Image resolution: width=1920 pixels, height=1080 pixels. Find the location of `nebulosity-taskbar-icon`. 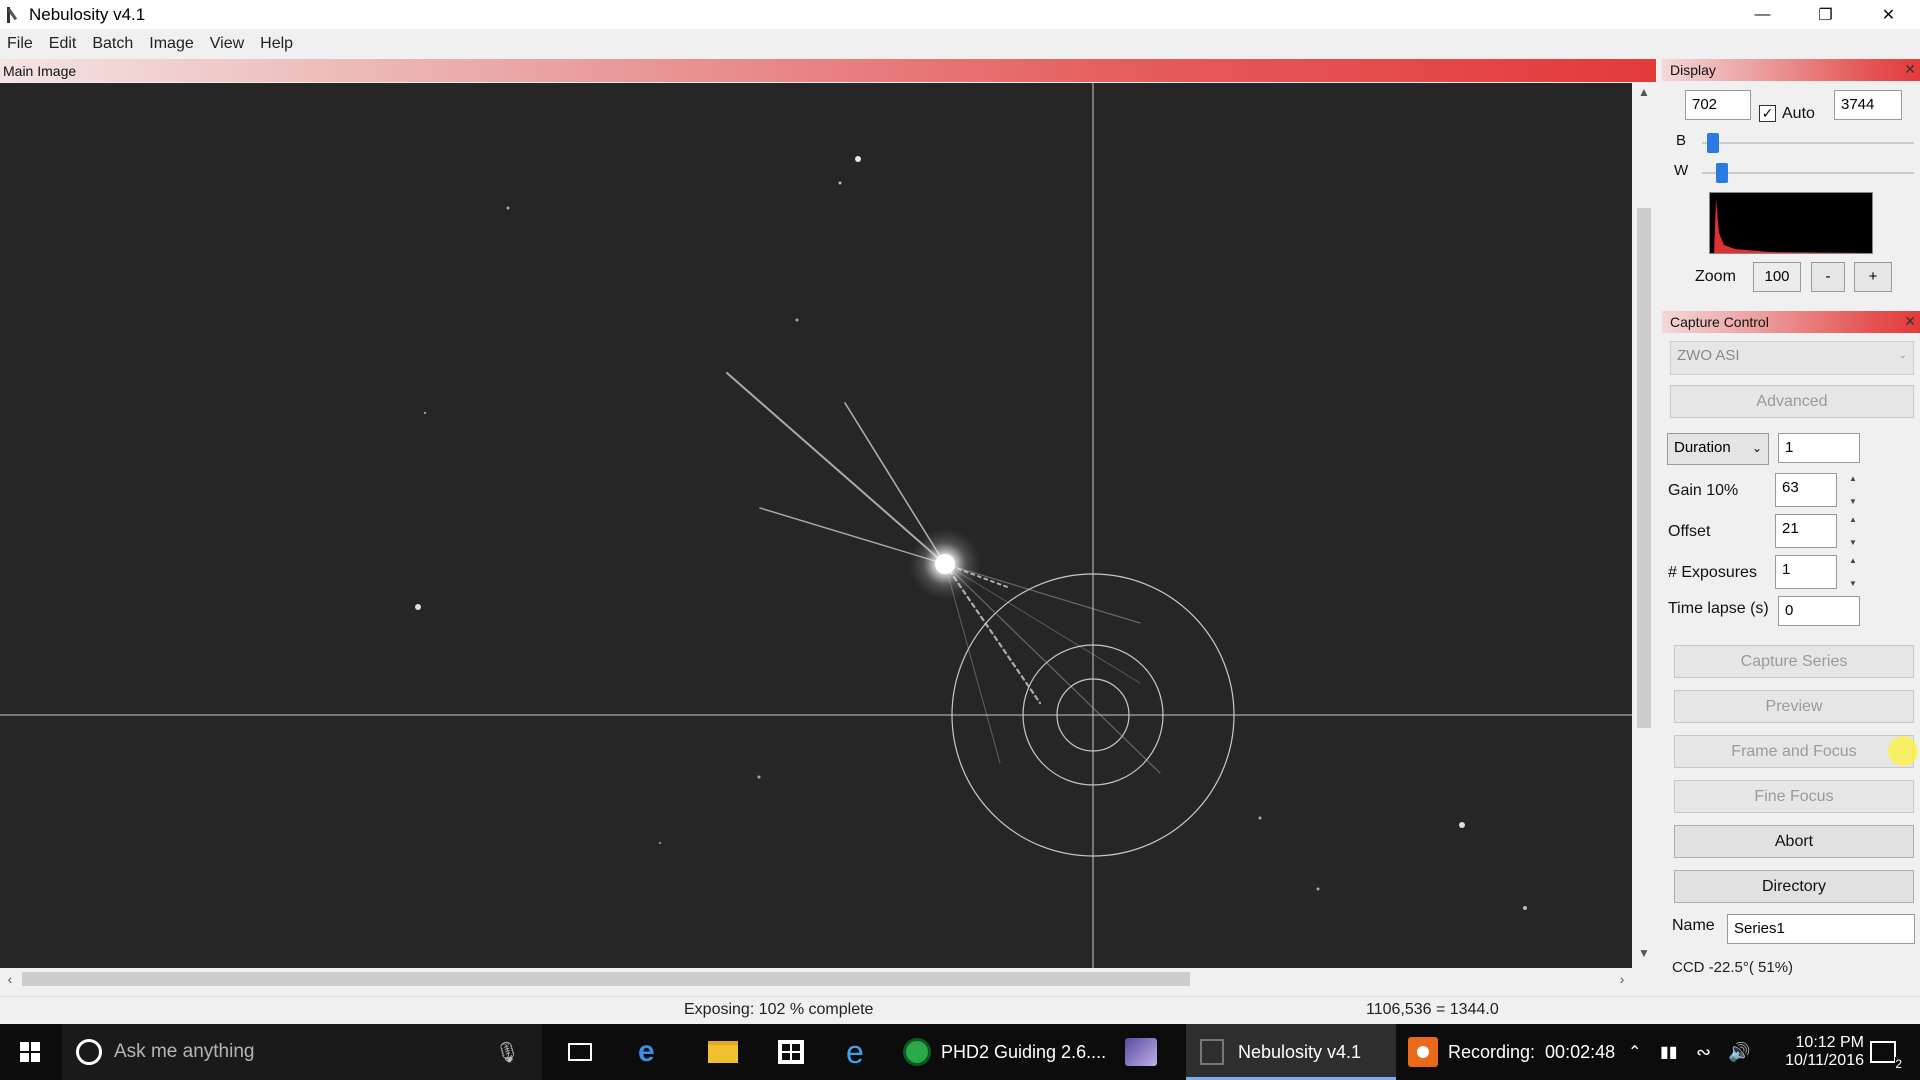

nebulosity-taskbar-icon is located at coordinates (1212, 1052).